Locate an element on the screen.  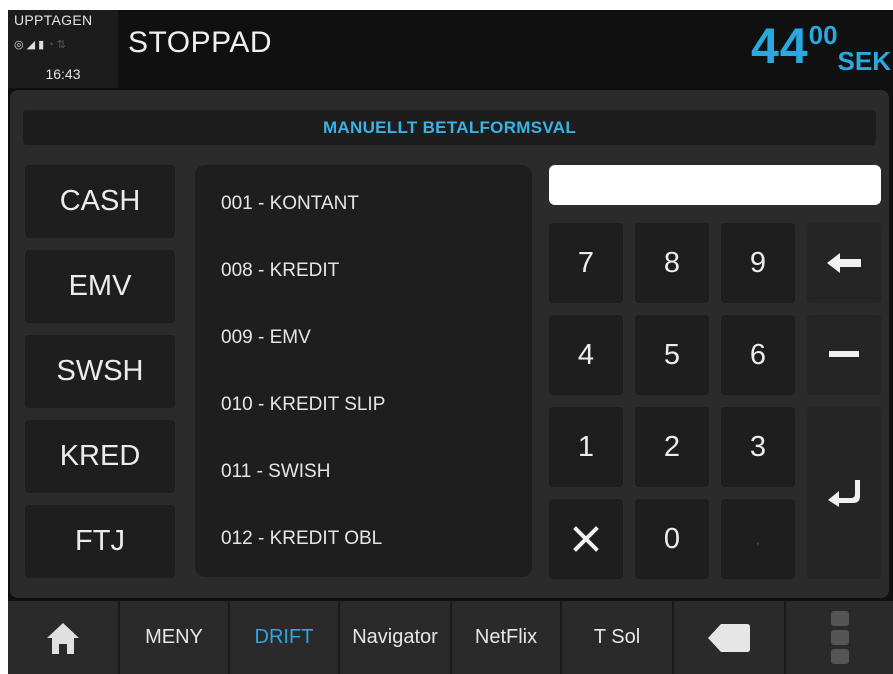
back-icon is located at coordinates (729, 637).